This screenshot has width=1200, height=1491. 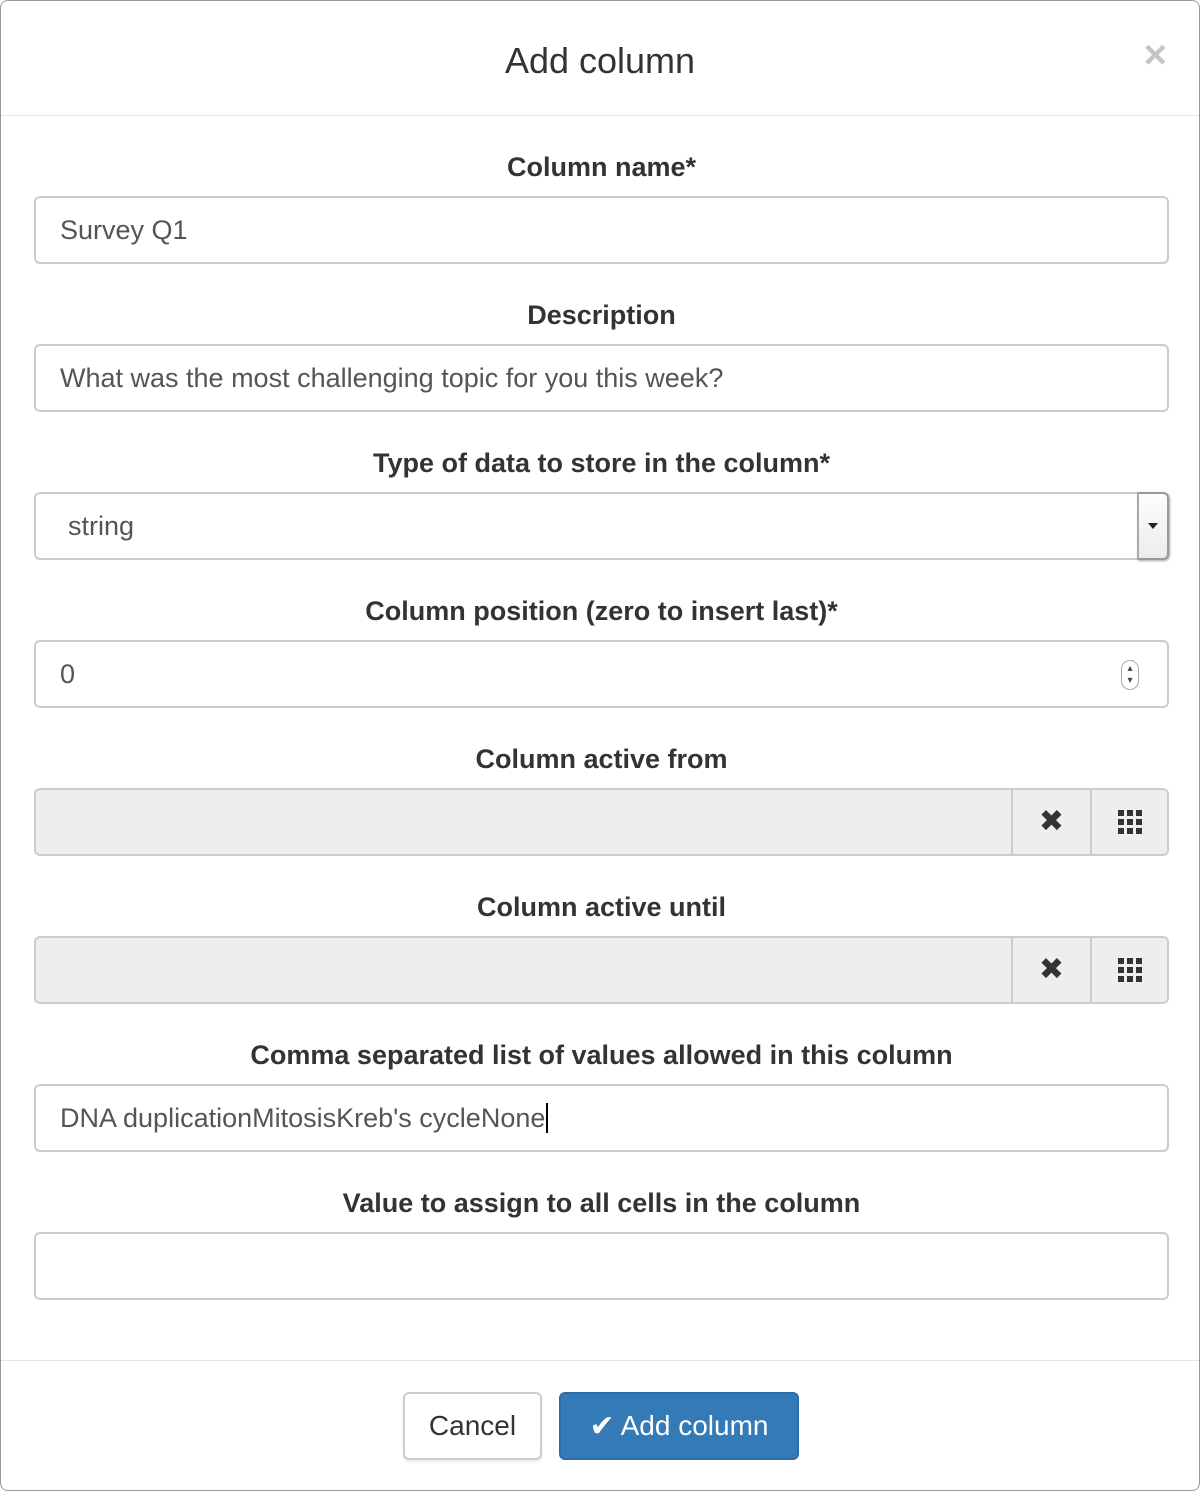 I want to click on chevron-down-icon, so click(x=1153, y=526).